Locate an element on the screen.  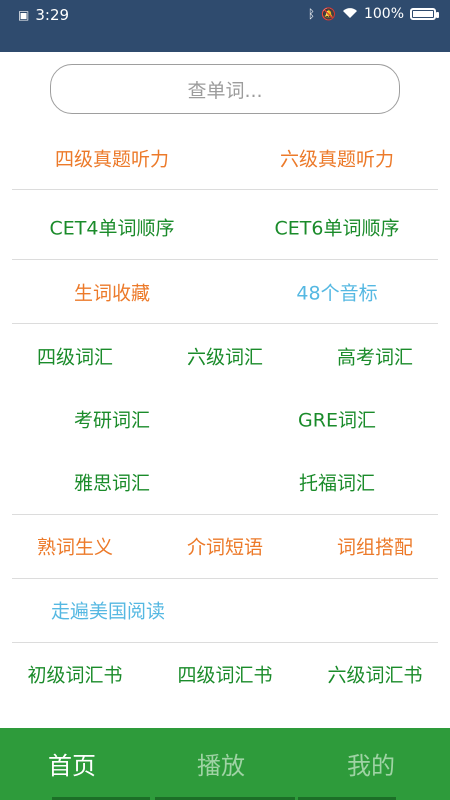
status-right: ᛒ 🔕 100% is located at coordinates (373, 14).